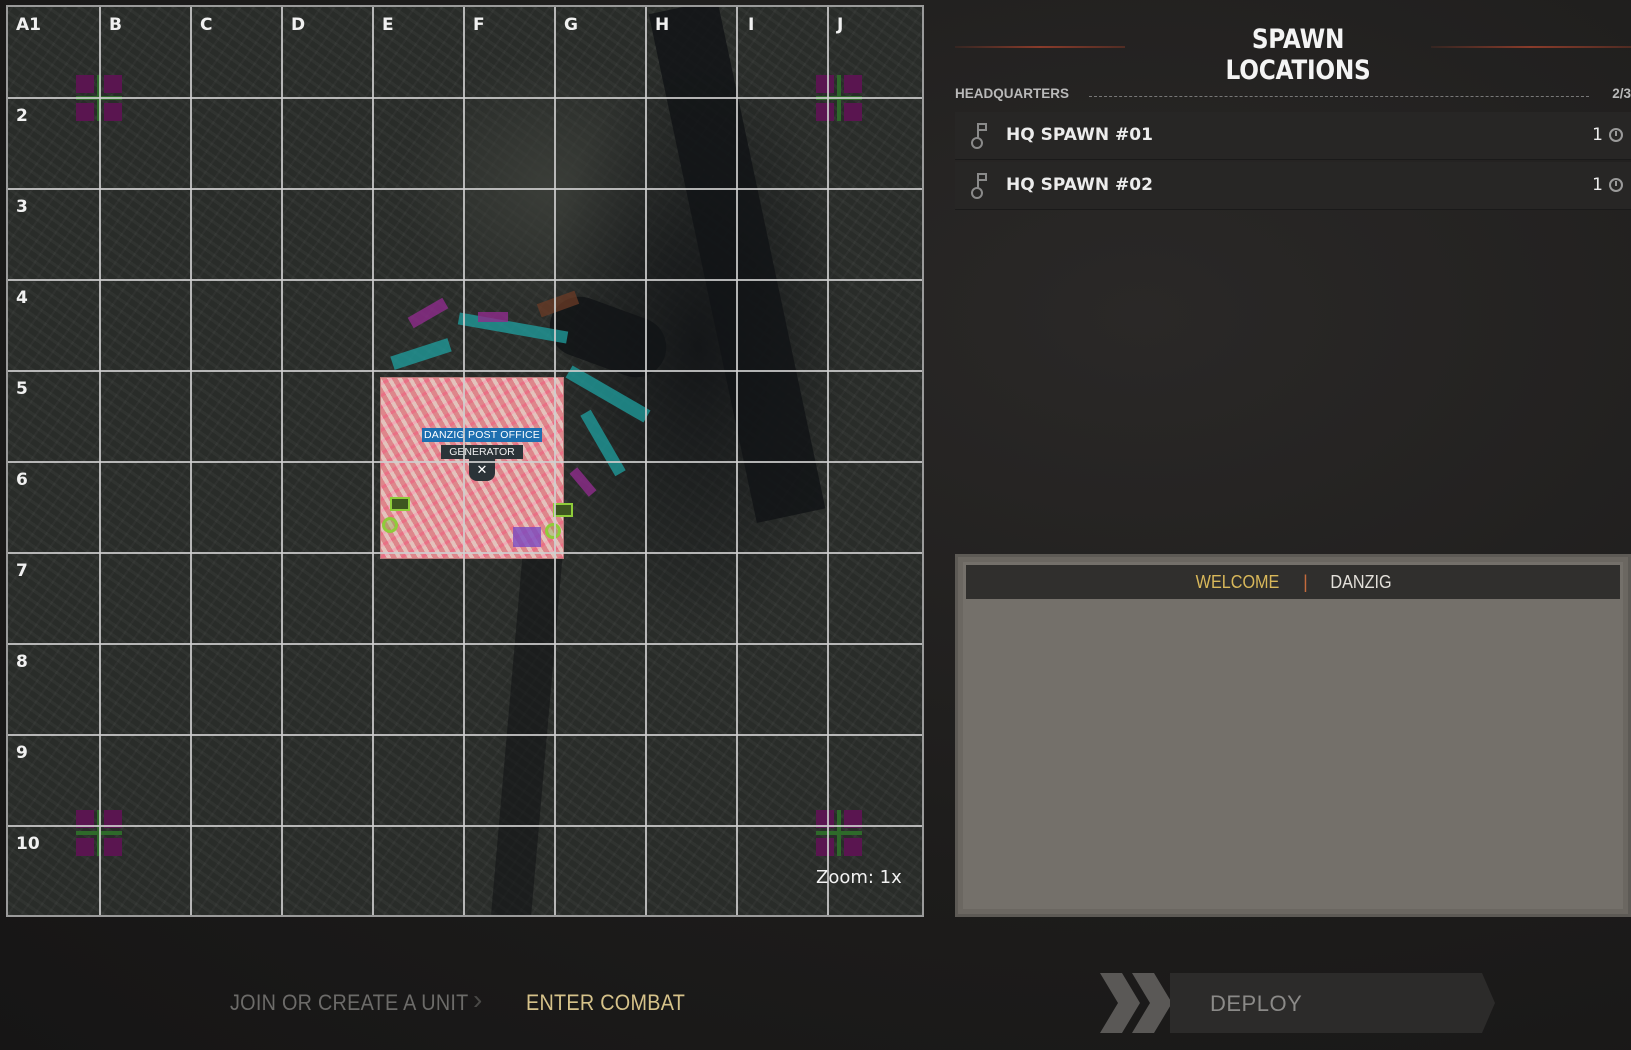 The width and height of the screenshot is (1631, 1050). What do you see at coordinates (1531, 47) in the screenshot?
I see `header-rule-right` at bounding box center [1531, 47].